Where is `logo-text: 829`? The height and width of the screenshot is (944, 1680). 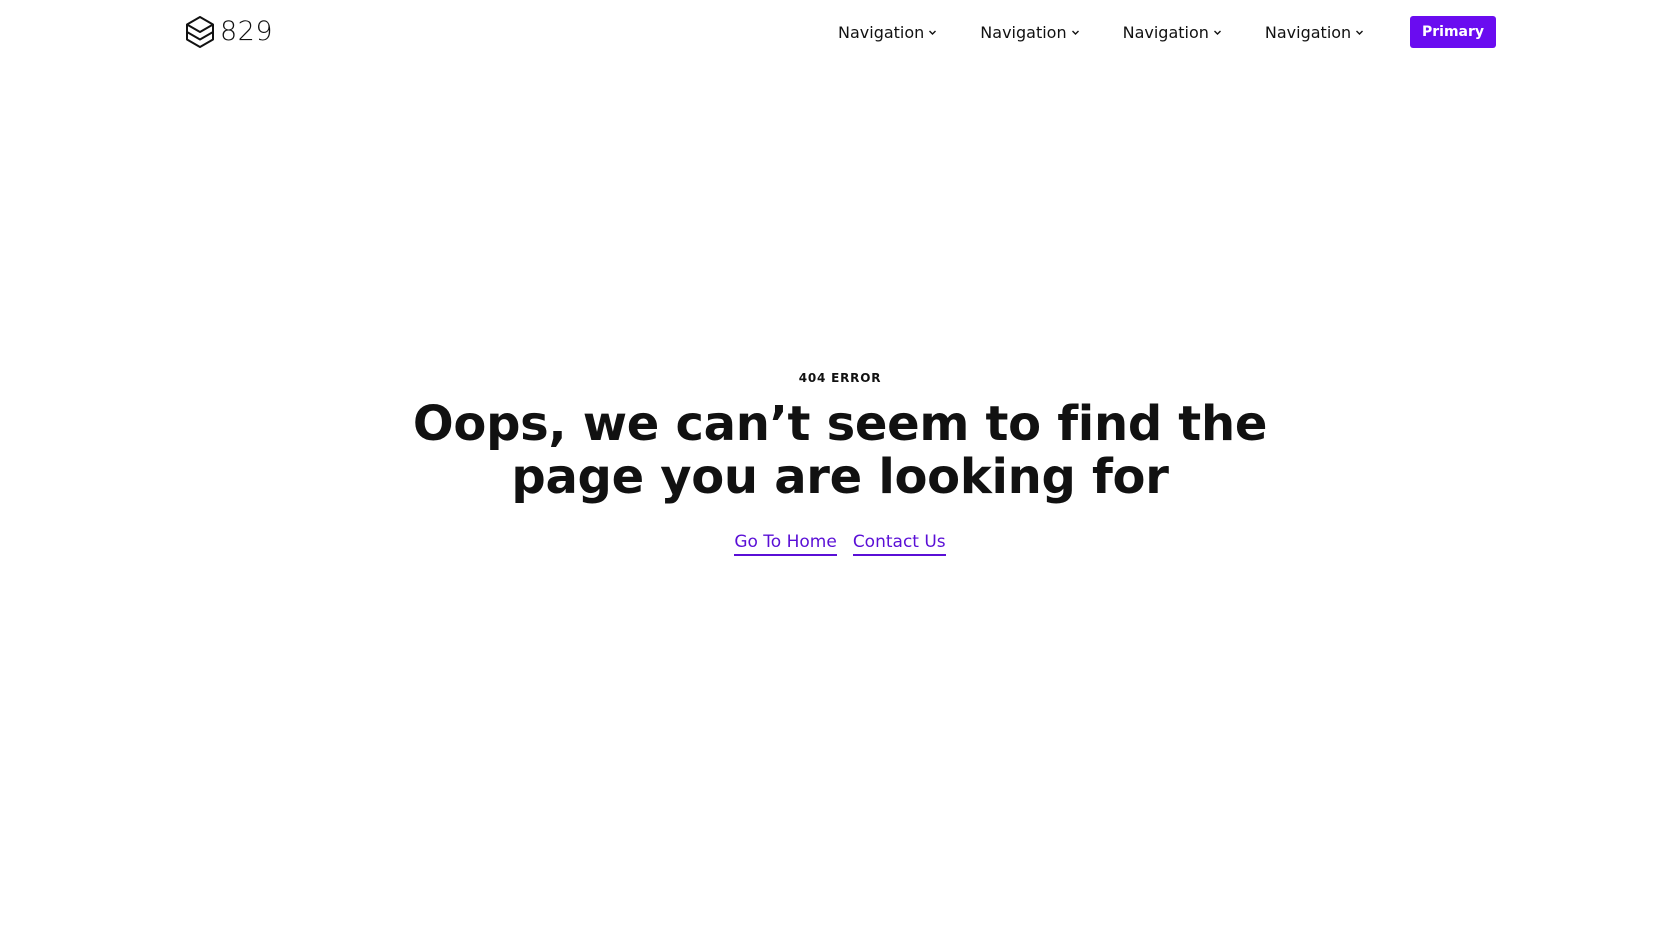
logo-text: 829 is located at coordinates (247, 31).